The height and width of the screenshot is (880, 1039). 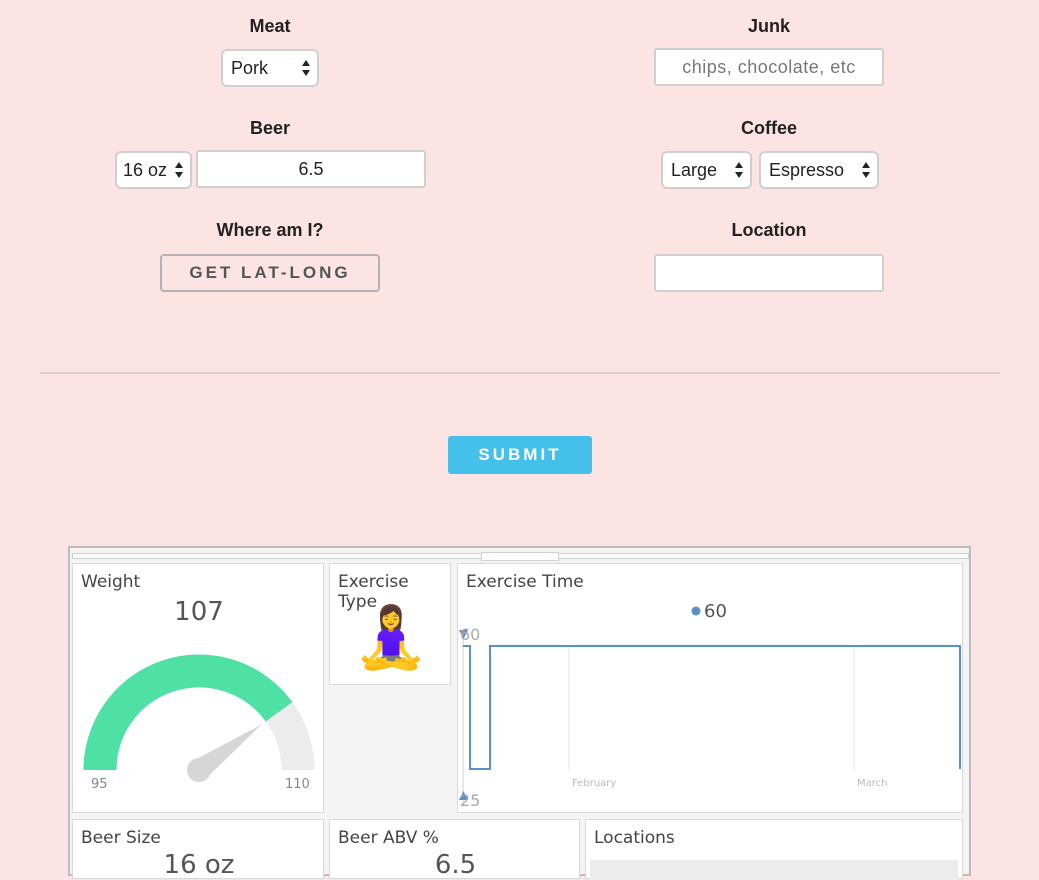 I want to click on meat-select: Pork, so click(x=270, y=68).